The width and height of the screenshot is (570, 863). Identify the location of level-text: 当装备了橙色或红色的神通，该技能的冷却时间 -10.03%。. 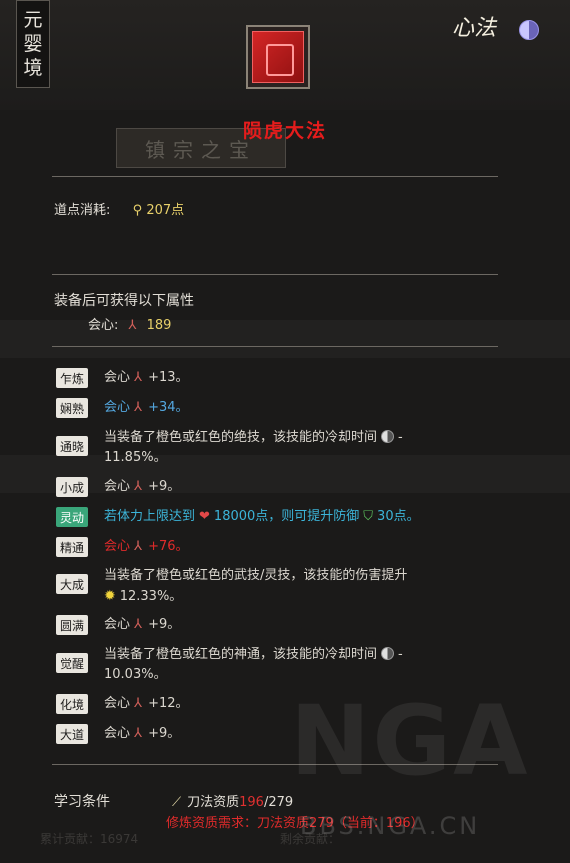
(253, 664).